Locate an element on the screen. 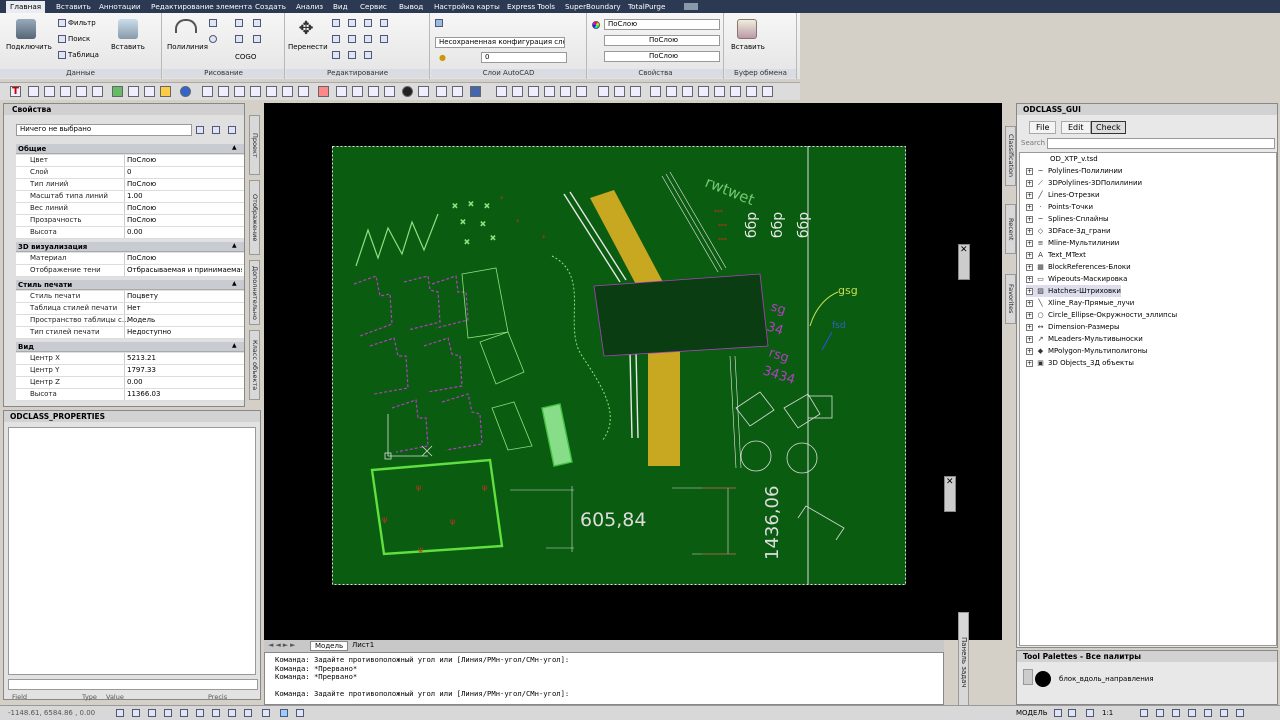 This screenshot has height=720, width=1280. property-row: Центр Z 0.00 is located at coordinates (130, 383).